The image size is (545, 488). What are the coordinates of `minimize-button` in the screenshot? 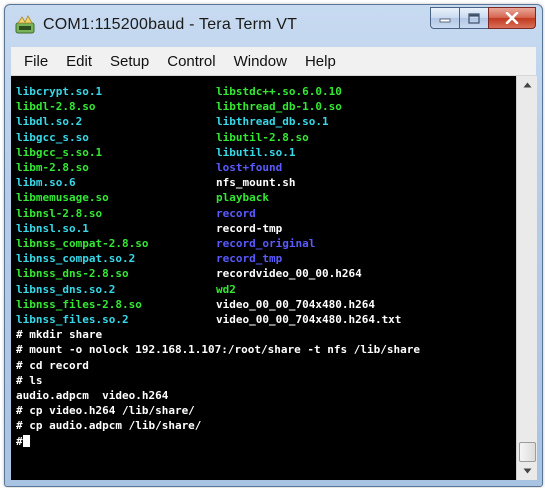 It's located at (445, 18).